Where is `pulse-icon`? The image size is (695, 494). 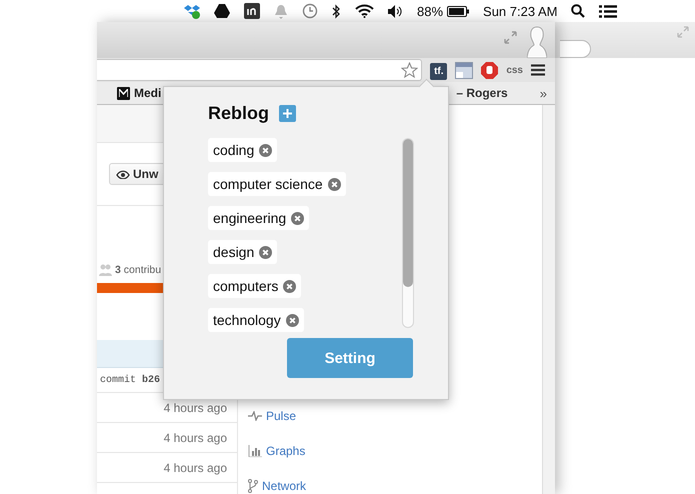 pulse-icon is located at coordinates (255, 416).